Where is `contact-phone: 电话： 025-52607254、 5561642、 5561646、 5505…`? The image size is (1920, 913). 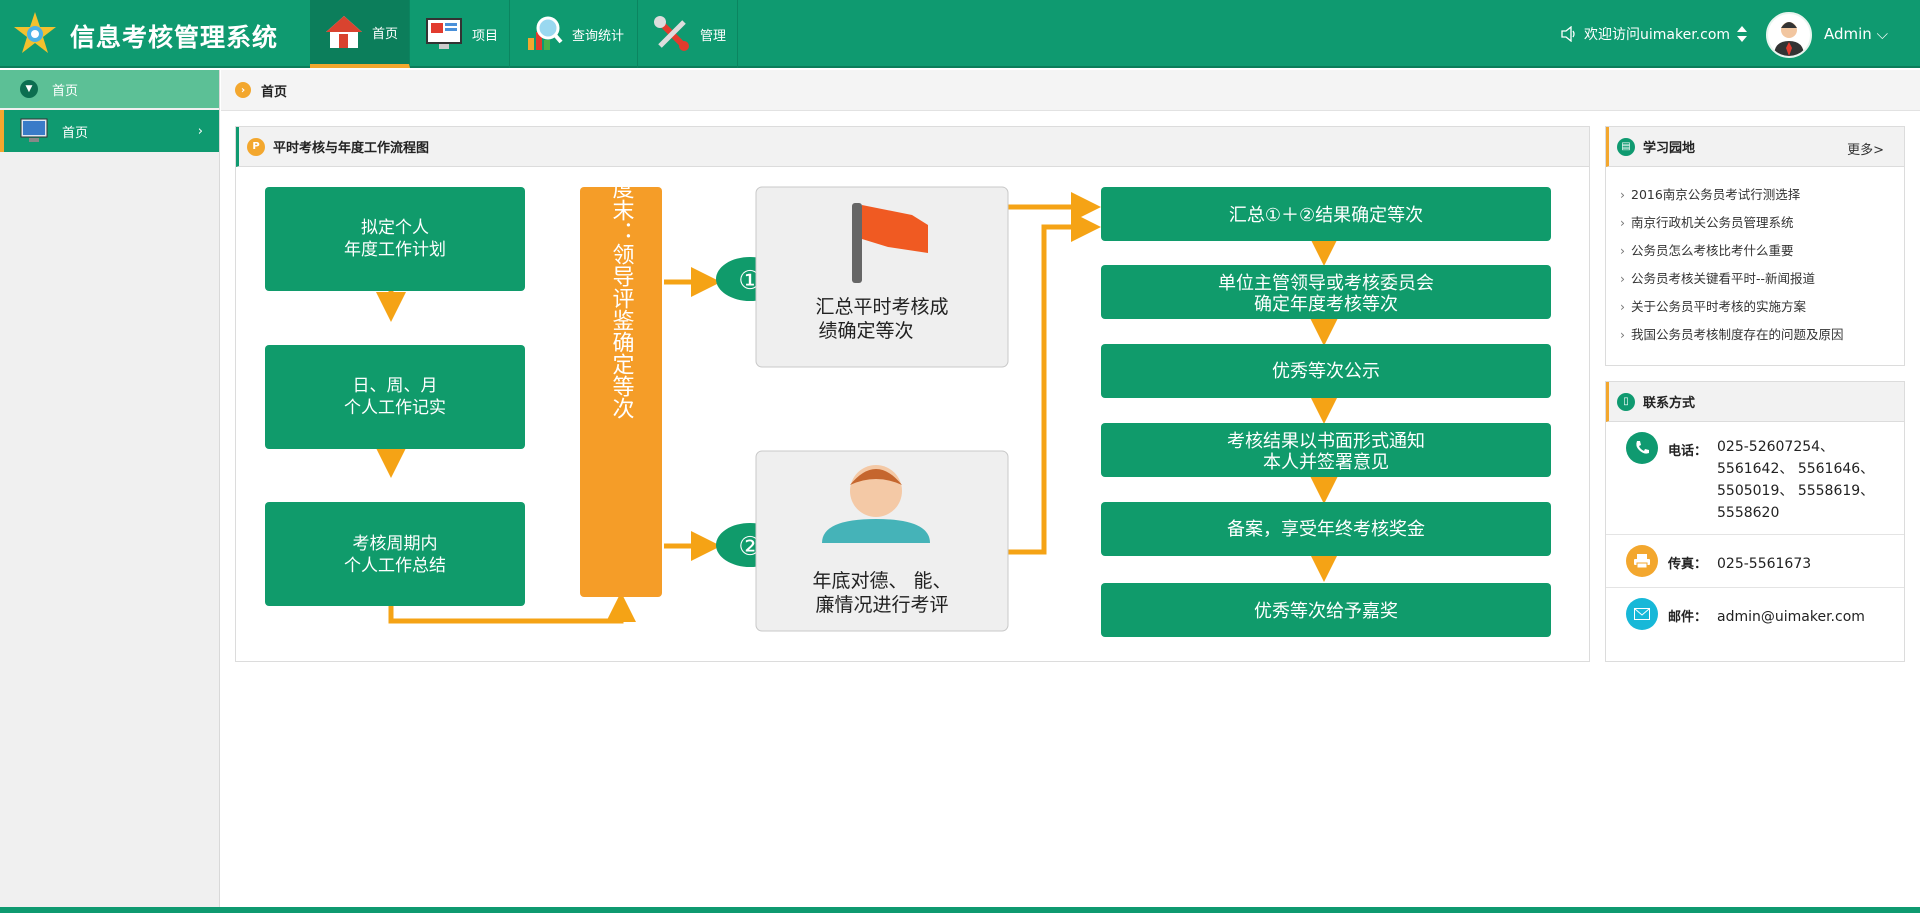 contact-phone: 电话： 025-52607254、 5561642、 5561646、 5505… is located at coordinates (1755, 478).